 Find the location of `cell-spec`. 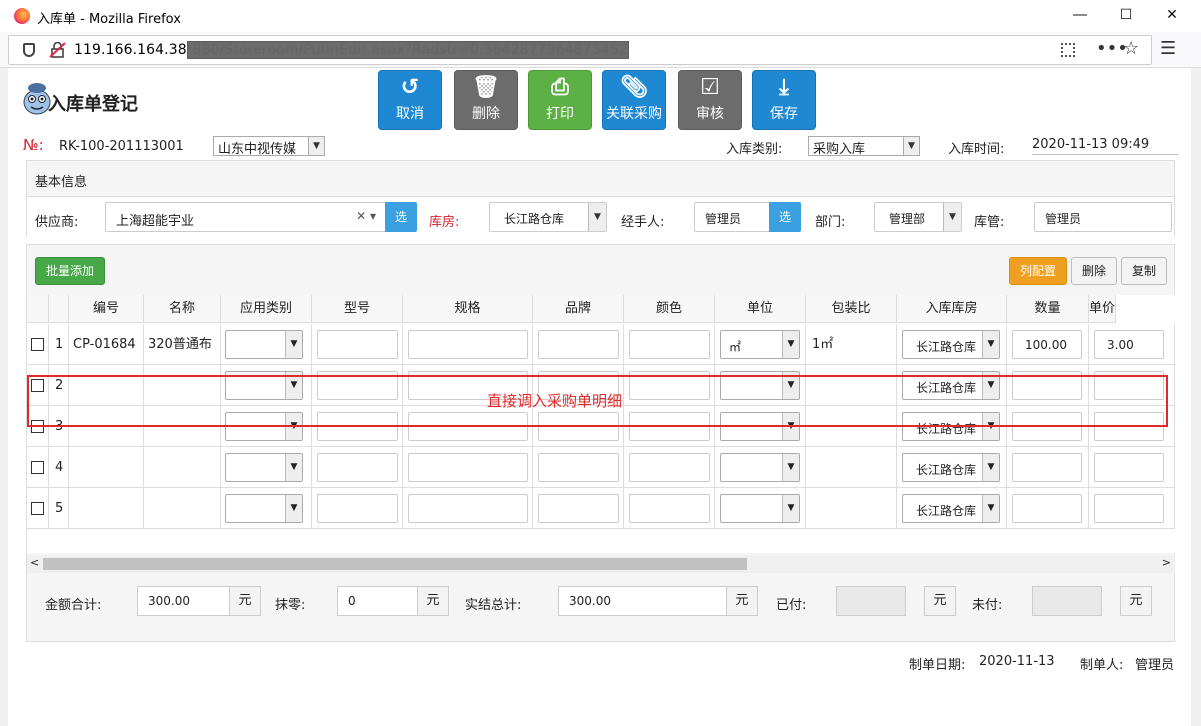

cell-spec is located at coordinates (468, 467).